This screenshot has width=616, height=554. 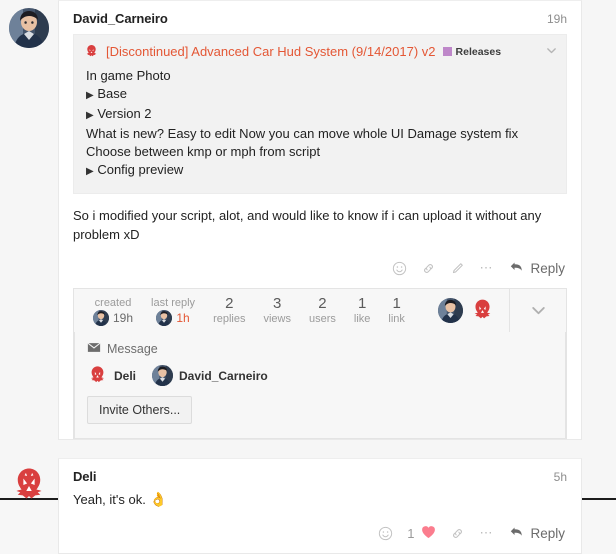 What do you see at coordinates (362, 319) in the screenshot?
I see `topic-stat-label: like` at bounding box center [362, 319].